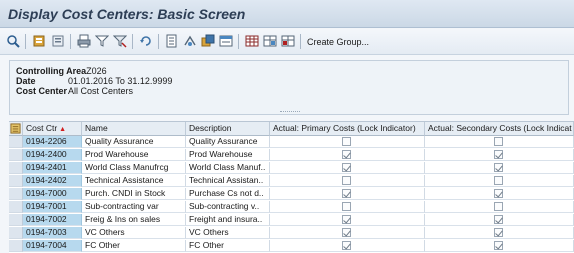 This screenshot has height=253, width=574. I want to click on cell-name: Technical Assistance, so click(134, 181).